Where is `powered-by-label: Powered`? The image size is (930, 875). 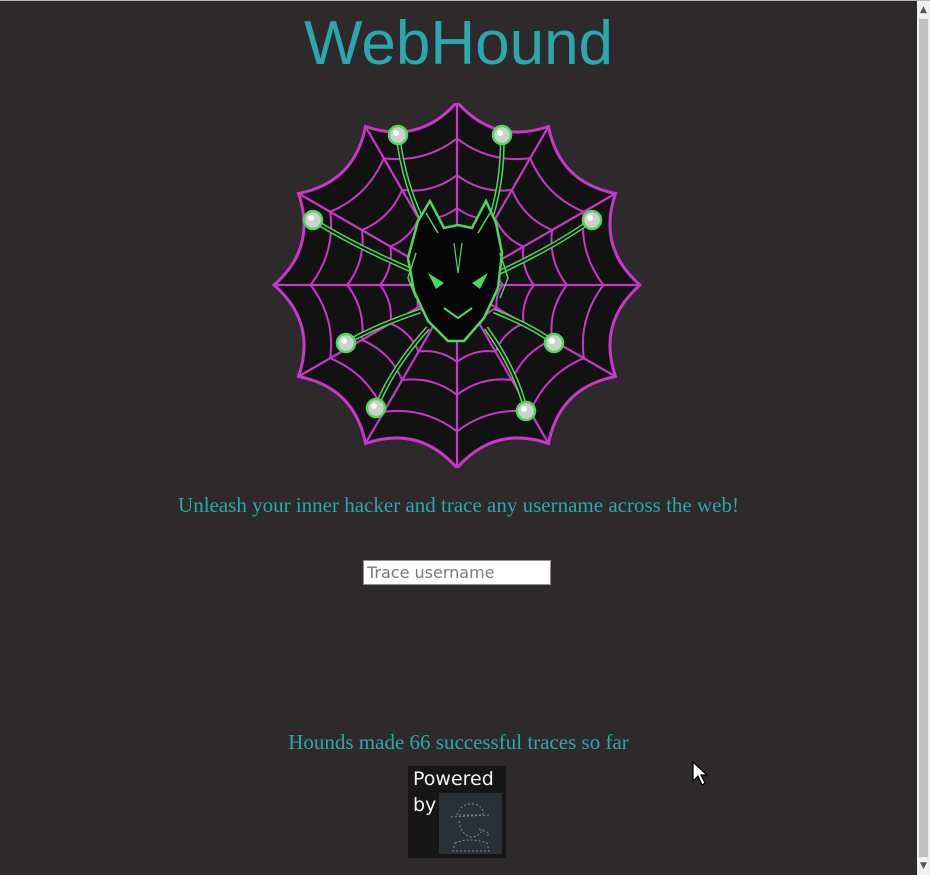
powered-by-label: Powered is located at coordinates (453, 779).